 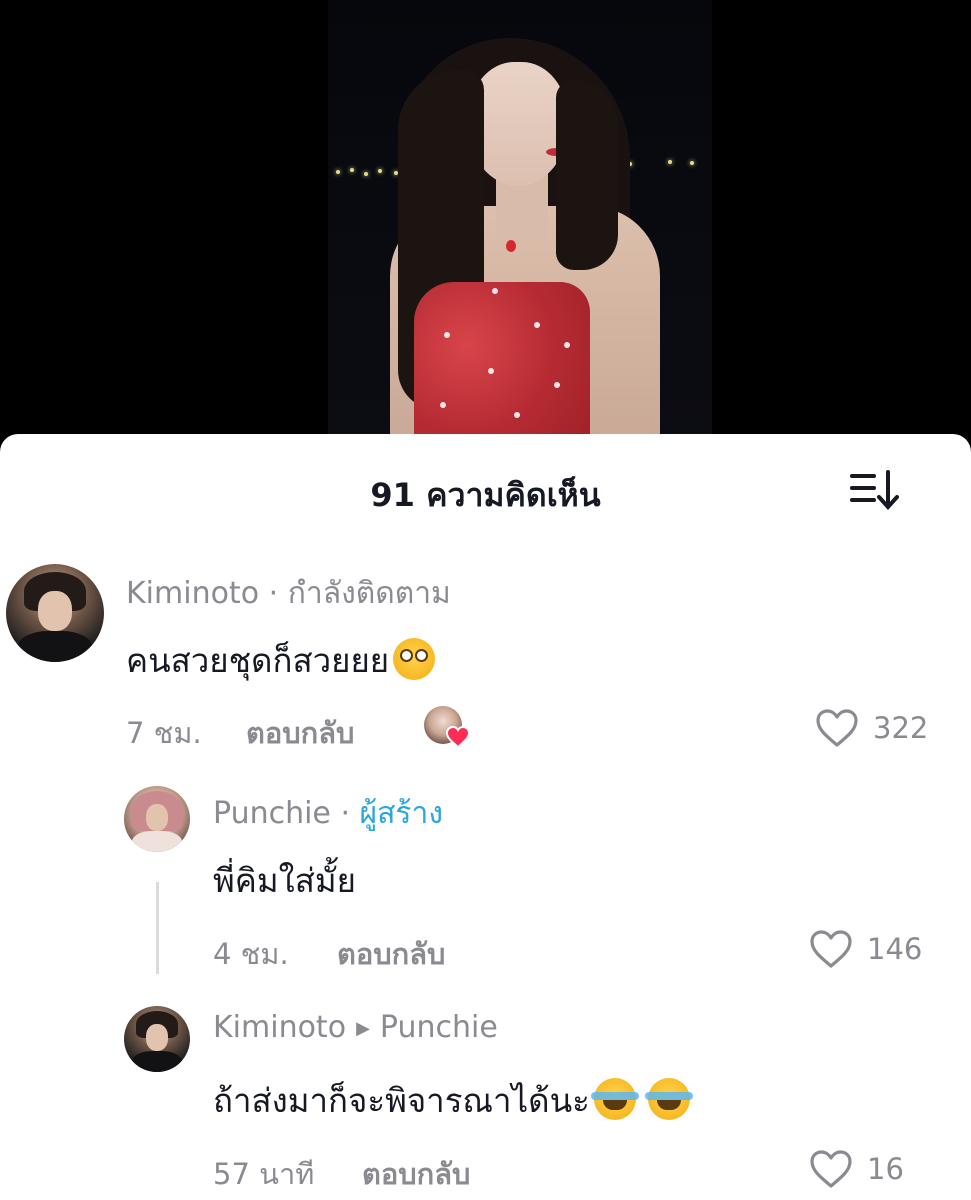 What do you see at coordinates (856, 1169) in the screenshot?
I see `like-button: 16` at bounding box center [856, 1169].